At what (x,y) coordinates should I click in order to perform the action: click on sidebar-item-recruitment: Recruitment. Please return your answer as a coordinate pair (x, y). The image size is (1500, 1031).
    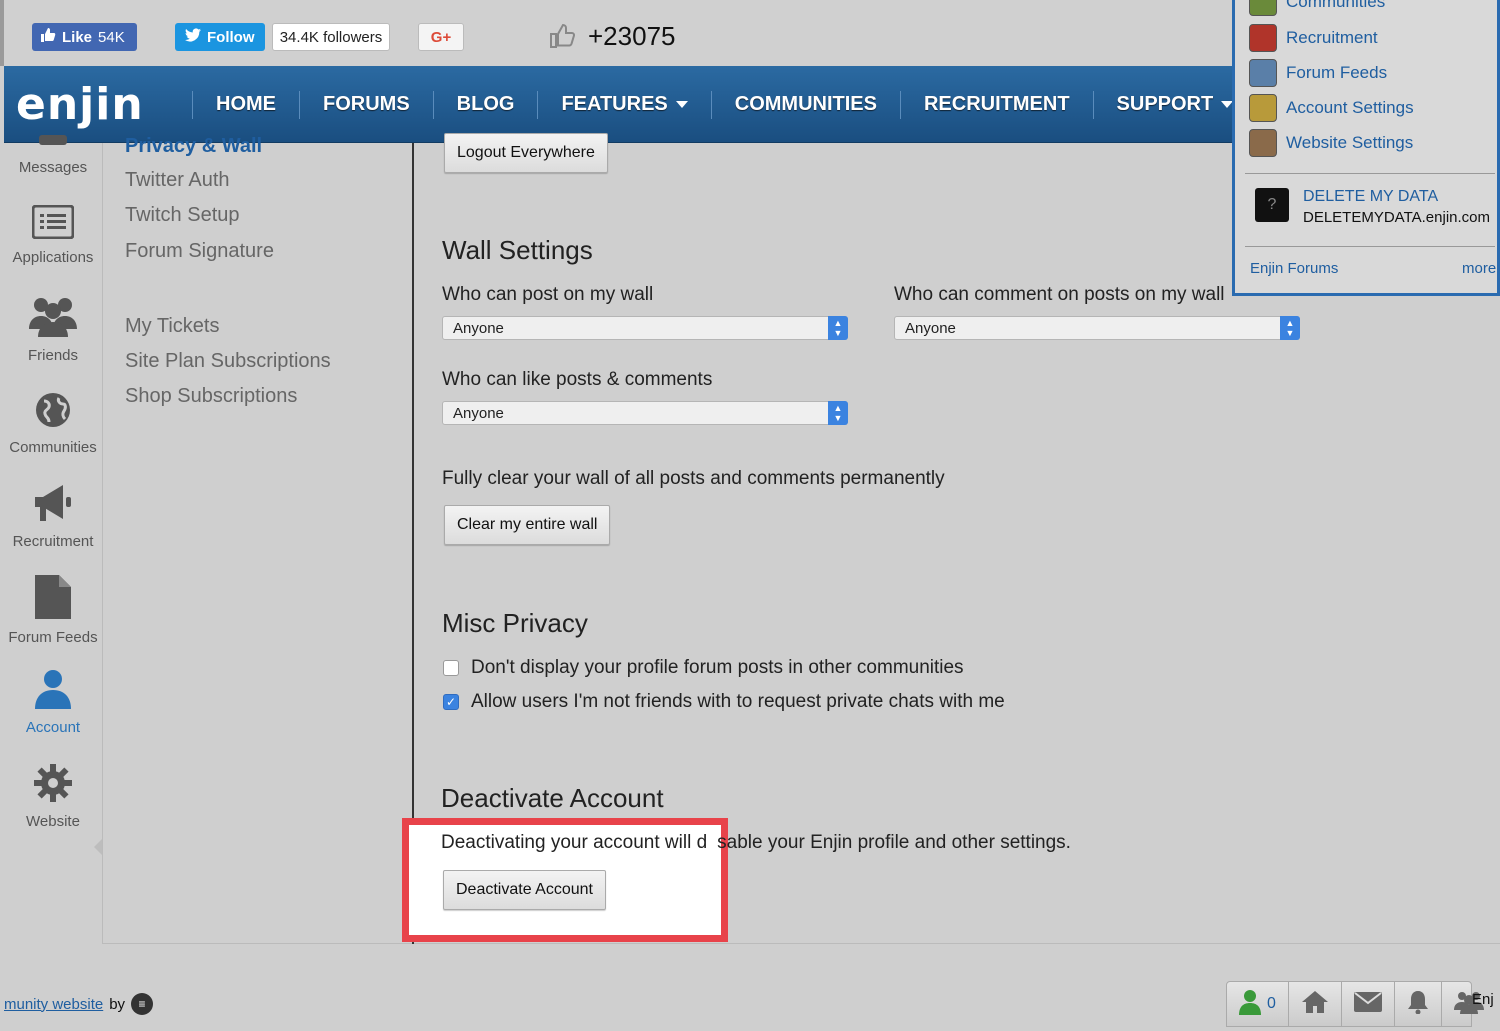
    Looking at the image, I should click on (53, 516).